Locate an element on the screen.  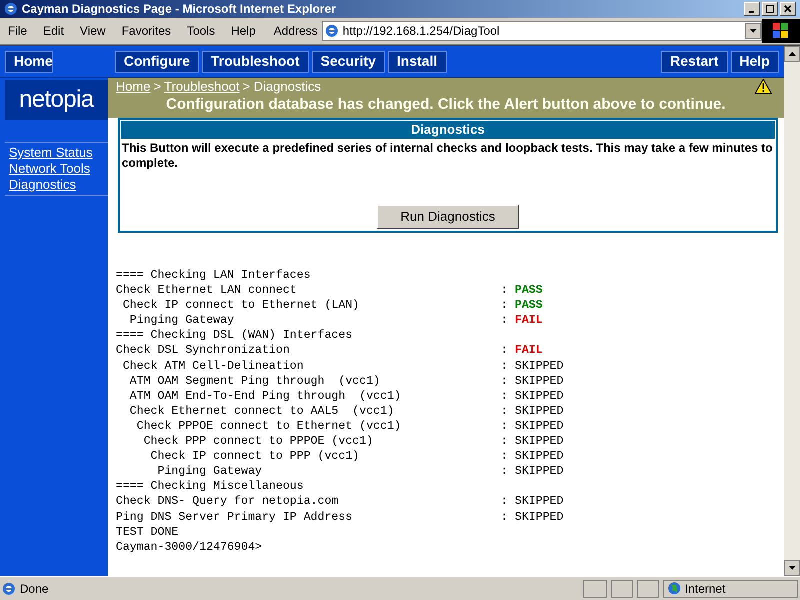
alert-message: Configuration database has changed. Click the Alert button above to continue. is located at coordinates (446, 105).